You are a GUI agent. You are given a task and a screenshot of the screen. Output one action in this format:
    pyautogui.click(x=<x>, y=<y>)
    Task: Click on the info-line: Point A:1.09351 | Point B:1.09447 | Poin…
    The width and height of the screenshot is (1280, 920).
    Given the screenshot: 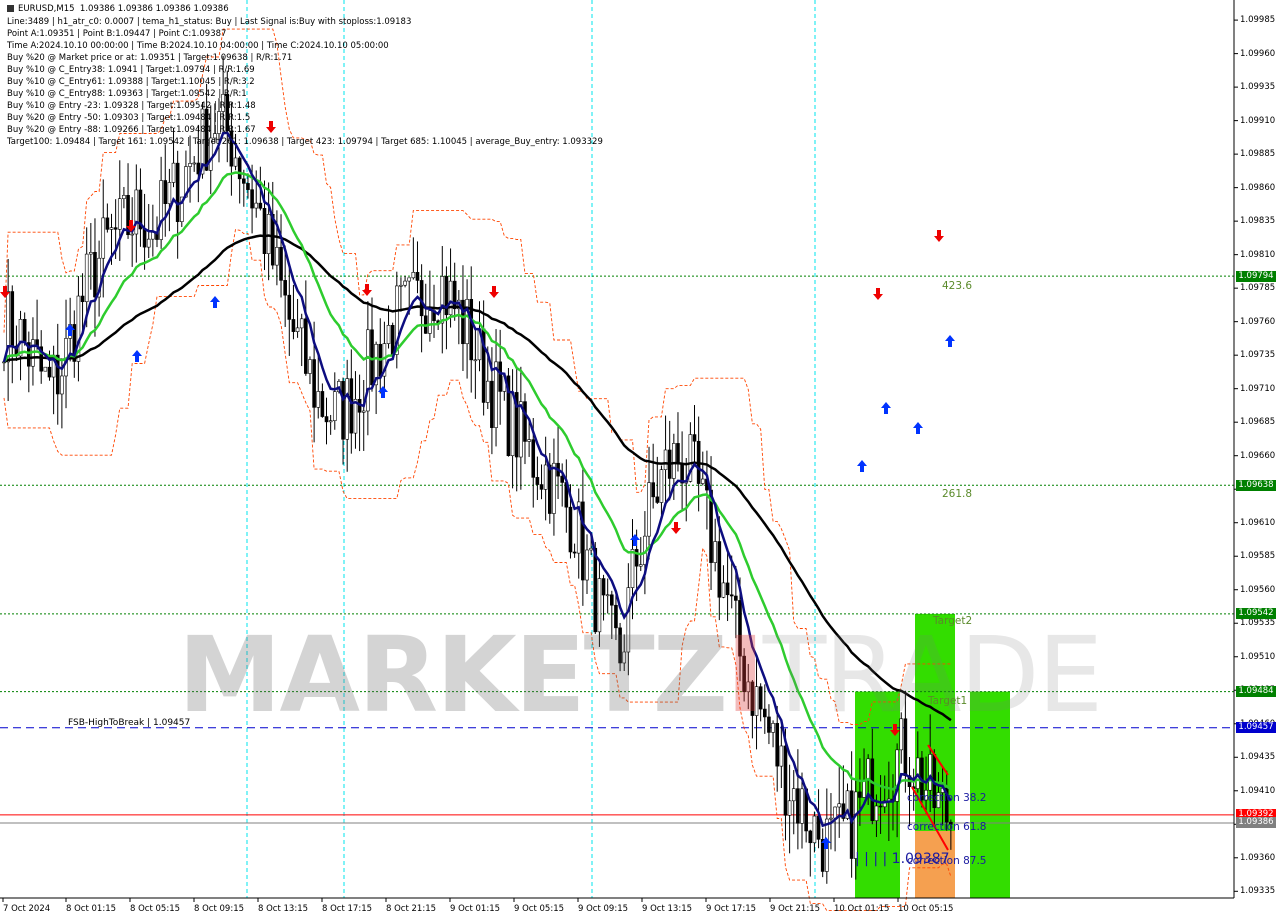 What is the action you would take?
    pyautogui.click(x=117, y=34)
    